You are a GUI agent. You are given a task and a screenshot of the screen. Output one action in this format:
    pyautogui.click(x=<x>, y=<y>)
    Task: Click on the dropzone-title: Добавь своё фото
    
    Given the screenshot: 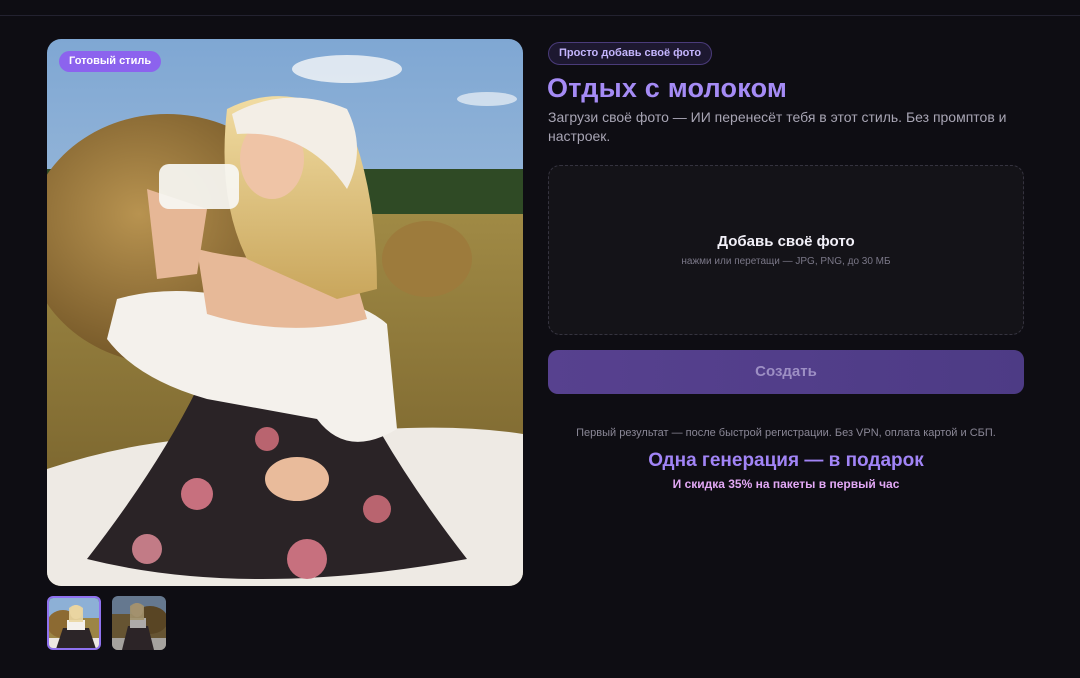 What is the action you would take?
    pyautogui.click(x=786, y=241)
    